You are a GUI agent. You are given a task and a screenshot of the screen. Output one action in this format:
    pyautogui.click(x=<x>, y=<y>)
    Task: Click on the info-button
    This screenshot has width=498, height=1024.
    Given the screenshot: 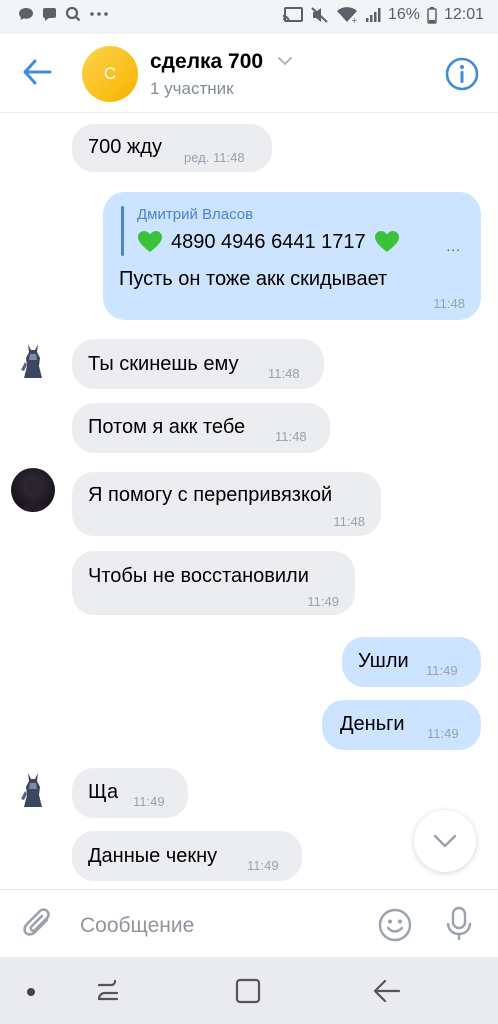 What is the action you would take?
    pyautogui.click(x=462, y=74)
    